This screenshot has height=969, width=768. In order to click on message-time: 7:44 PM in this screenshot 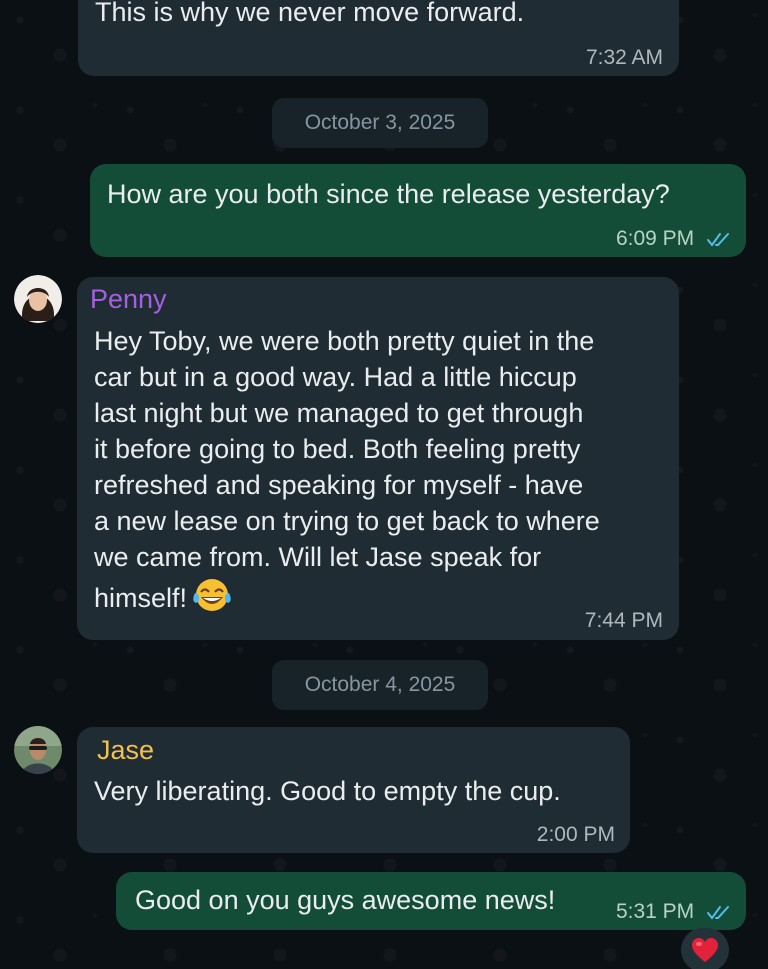, I will do `click(623, 620)`.